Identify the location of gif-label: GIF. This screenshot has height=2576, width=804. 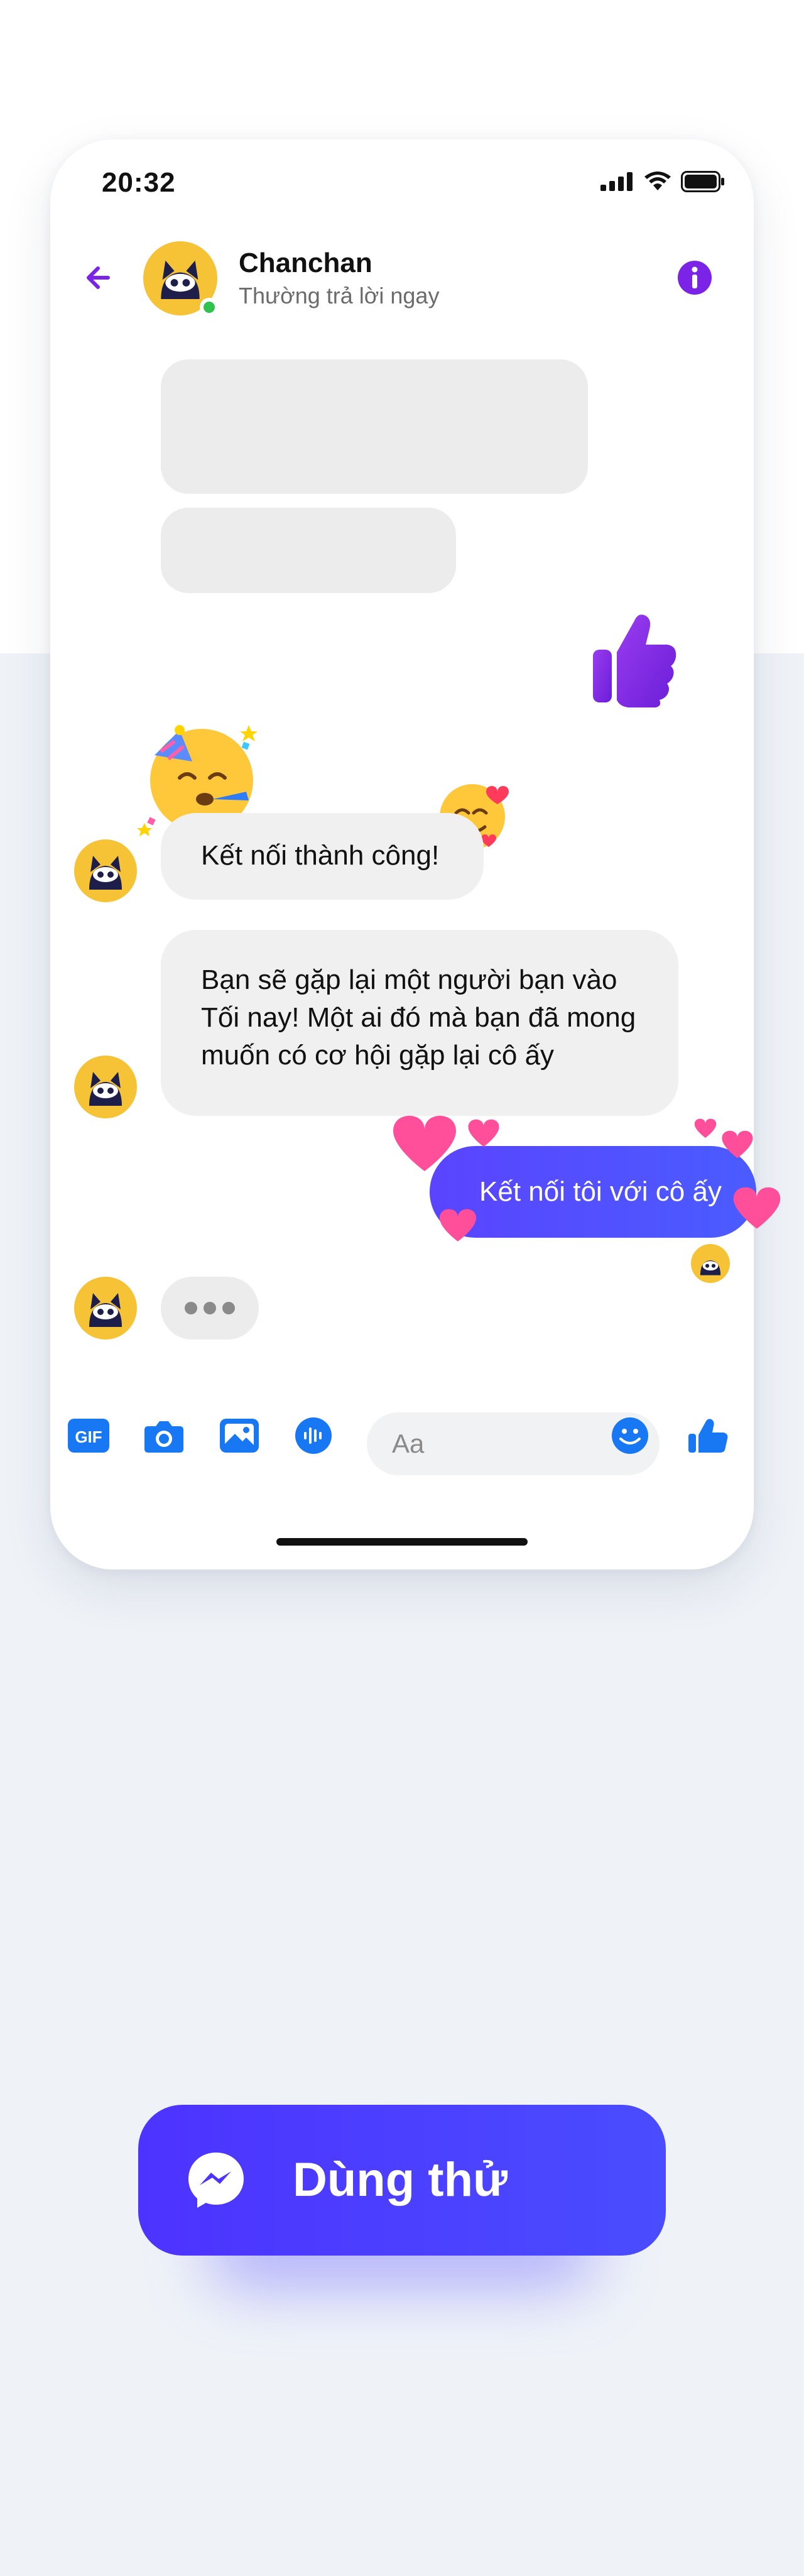
(89, 1436).